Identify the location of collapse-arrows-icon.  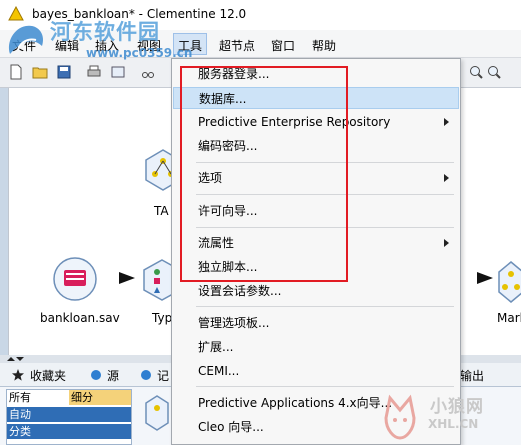
(15, 359).